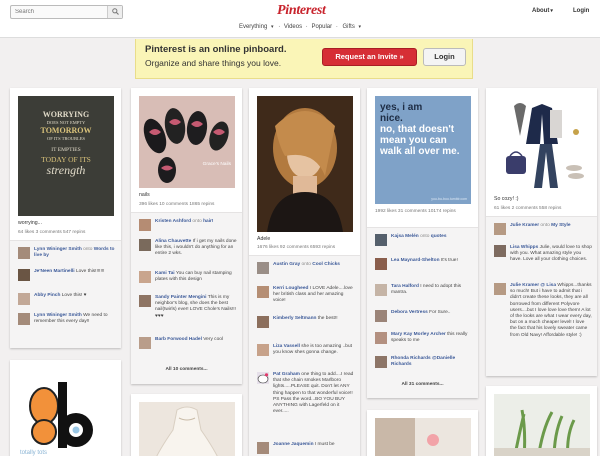 This screenshot has height=456, width=600. Describe the element at coordinates (440, 312) in the screenshot. I see `comment-text: For Sure..` at that location.